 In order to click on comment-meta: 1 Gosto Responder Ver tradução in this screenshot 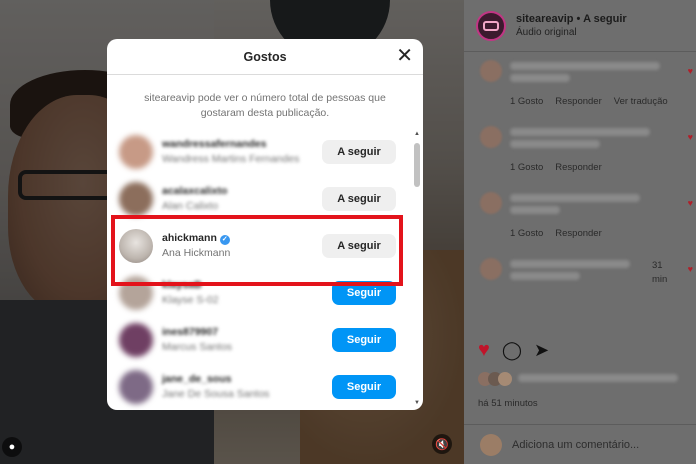, I will do `click(595, 101)`.